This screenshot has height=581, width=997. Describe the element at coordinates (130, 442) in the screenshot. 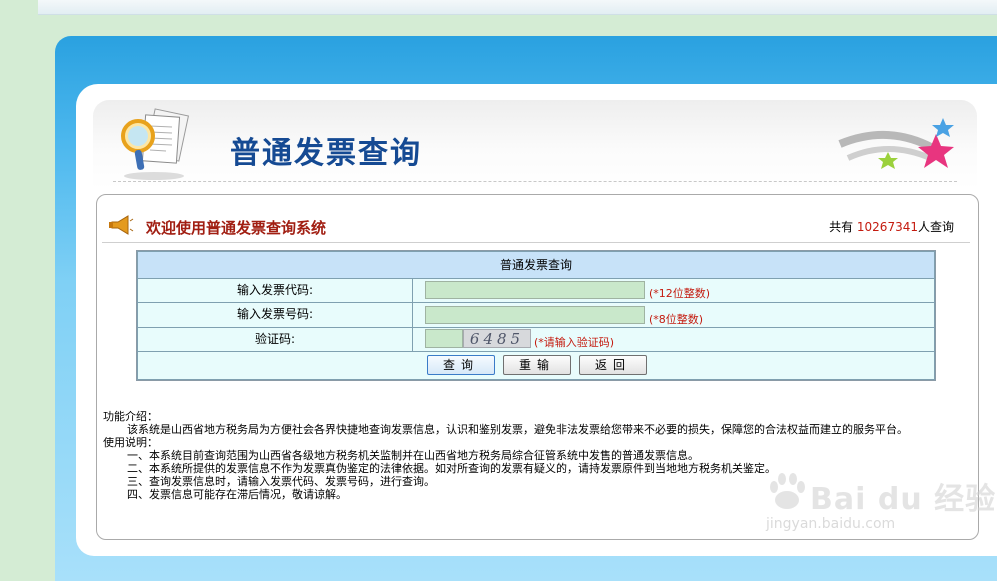

I see `usage-title: 使用说明：` at that location.